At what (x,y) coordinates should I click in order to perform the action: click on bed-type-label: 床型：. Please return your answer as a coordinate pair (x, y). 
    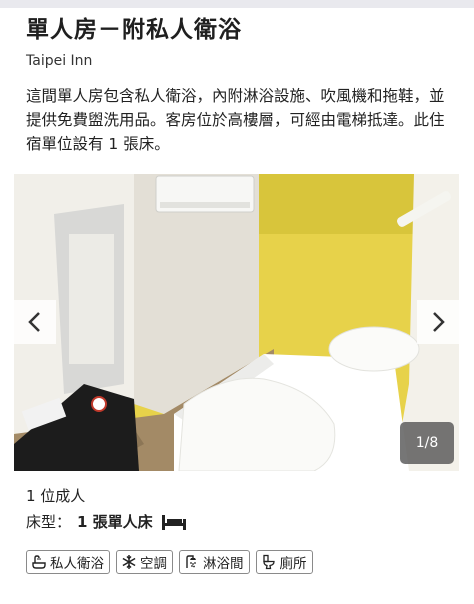
    Looking at the image, I should click on (49, 522).